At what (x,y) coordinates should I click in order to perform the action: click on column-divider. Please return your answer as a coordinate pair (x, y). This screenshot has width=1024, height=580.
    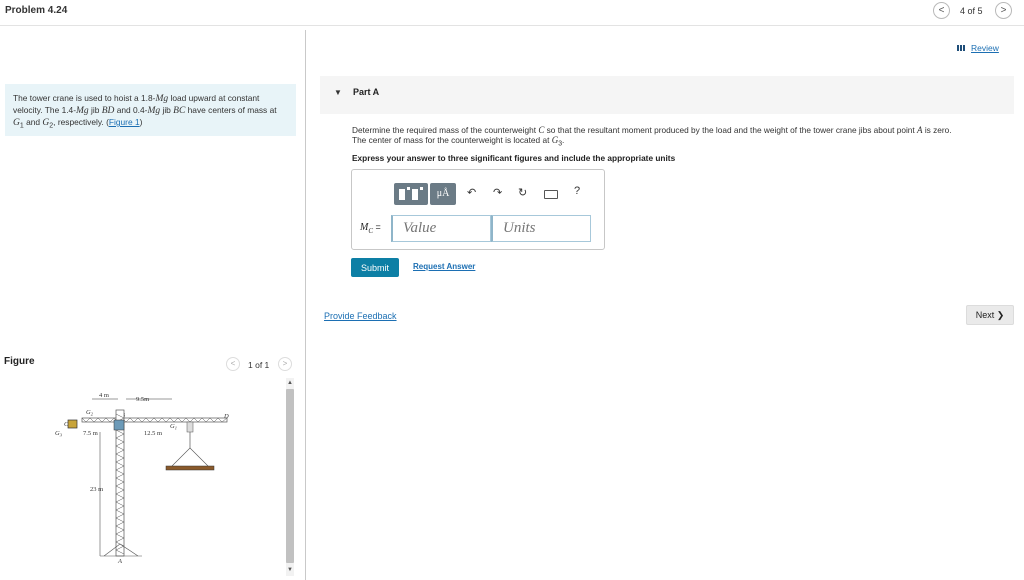
    Looking at the image, I should click on (305, 305).